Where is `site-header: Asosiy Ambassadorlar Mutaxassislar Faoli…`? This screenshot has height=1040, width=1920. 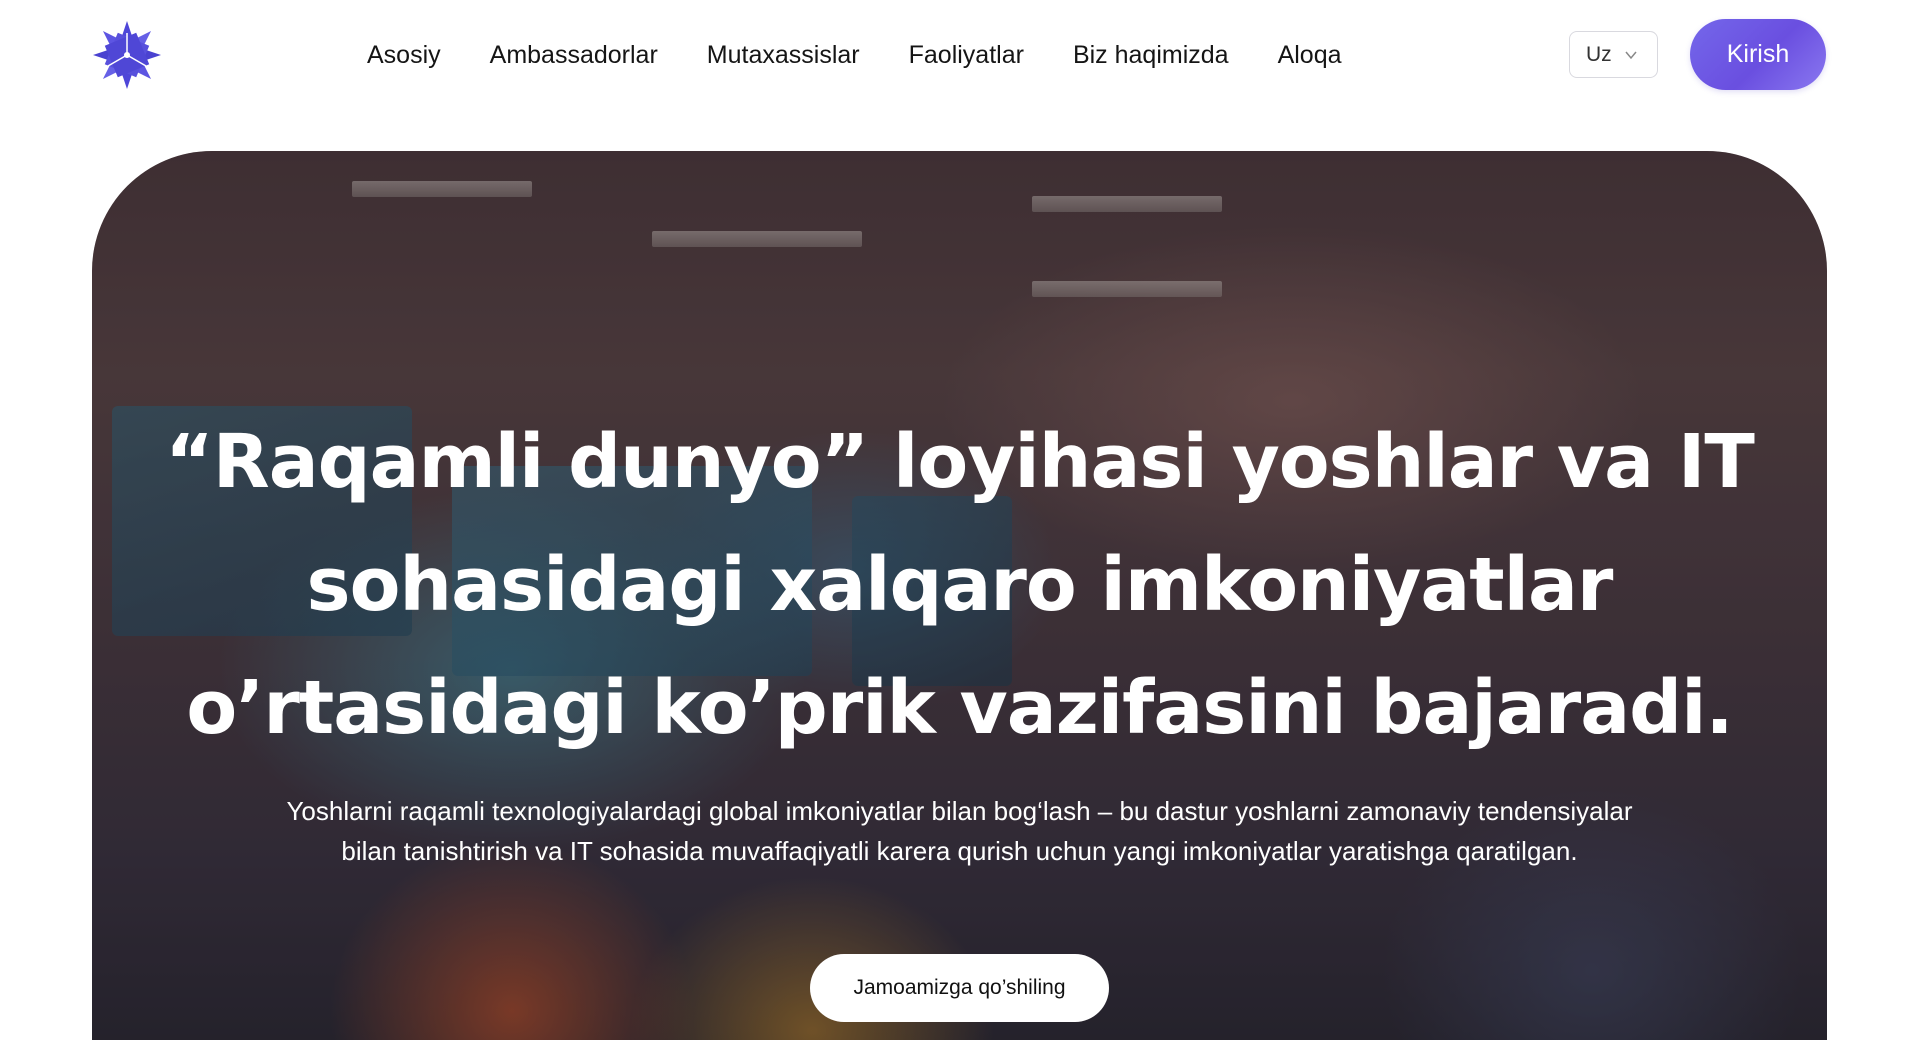 site-header: Asosiy Ambassadorlar Mutaxassislar Faoli… is located at coordinates (960, 55).